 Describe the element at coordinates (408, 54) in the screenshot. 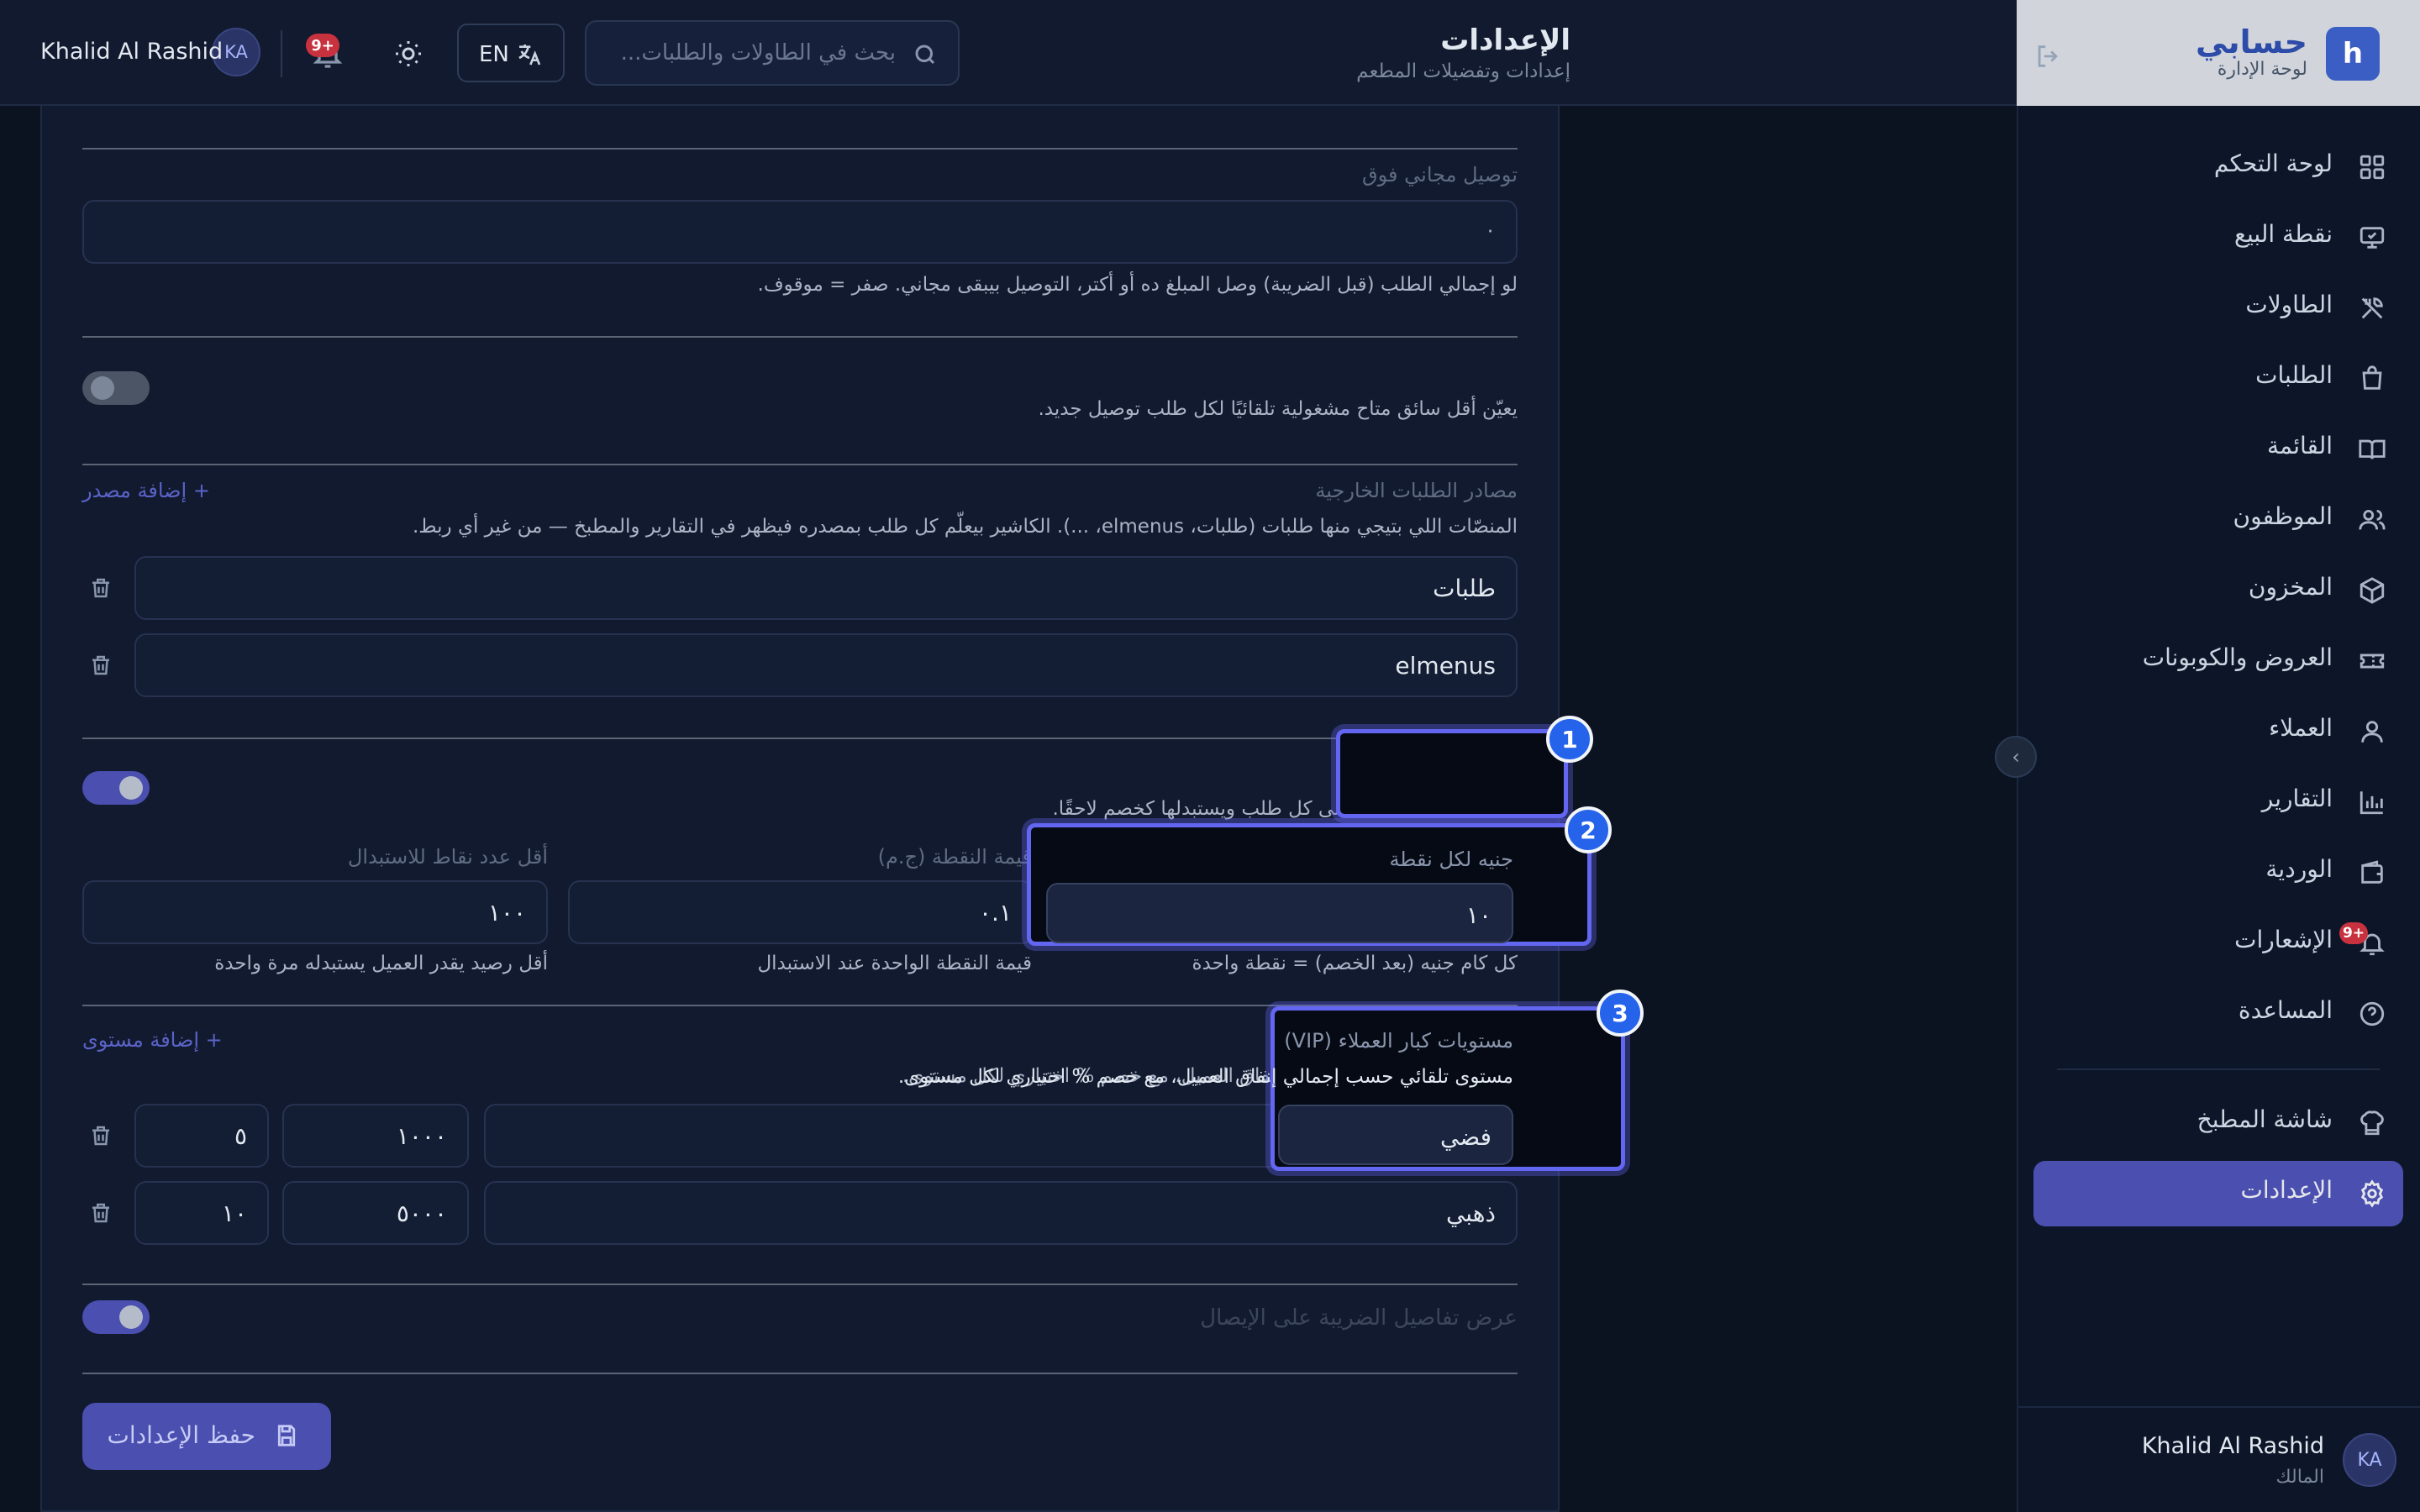

I see `theme-toggle-sun-icon` at that location.